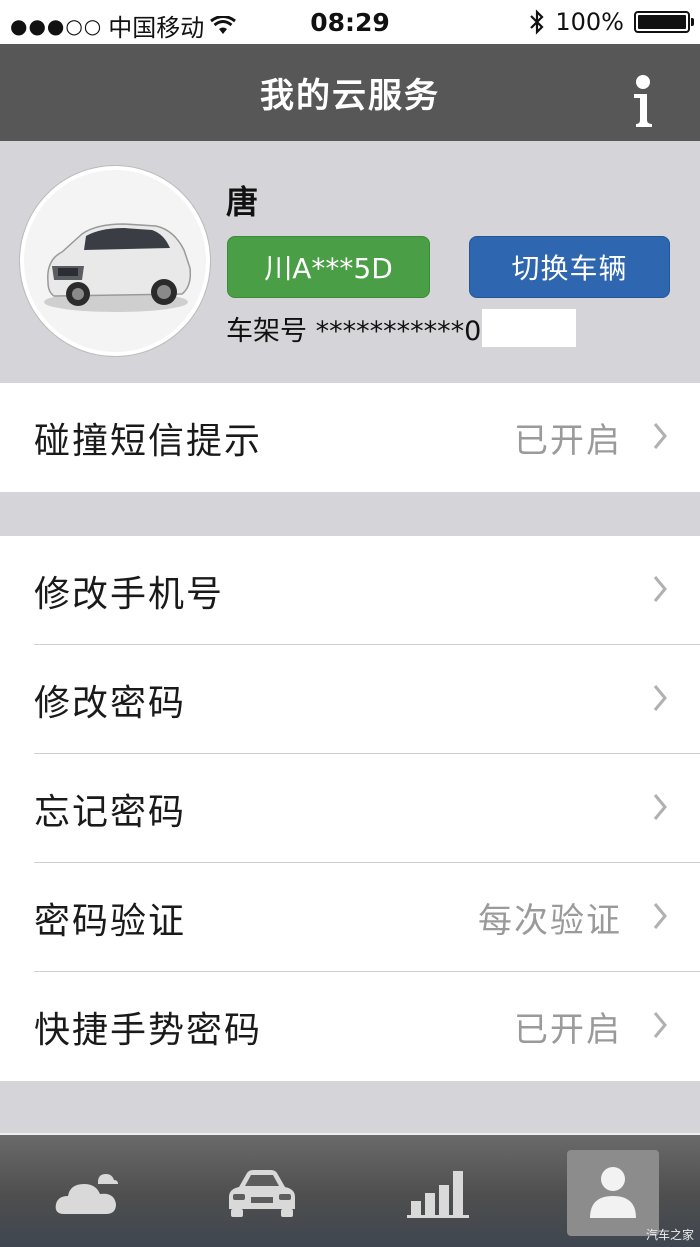 This screenshot has width=700, height=1247. Describe the element at coordinates (129, 594) in the screenshot. I see `row-label: 修改手机号` at that location.